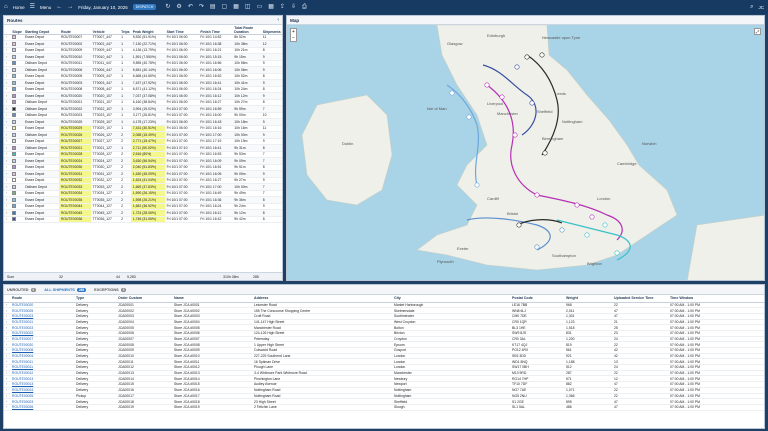 This screenshot has width=768, height=431. Describe the element at coordinates (271, 7) in the screenshot. I see `grid-icon: ▦` at that location.